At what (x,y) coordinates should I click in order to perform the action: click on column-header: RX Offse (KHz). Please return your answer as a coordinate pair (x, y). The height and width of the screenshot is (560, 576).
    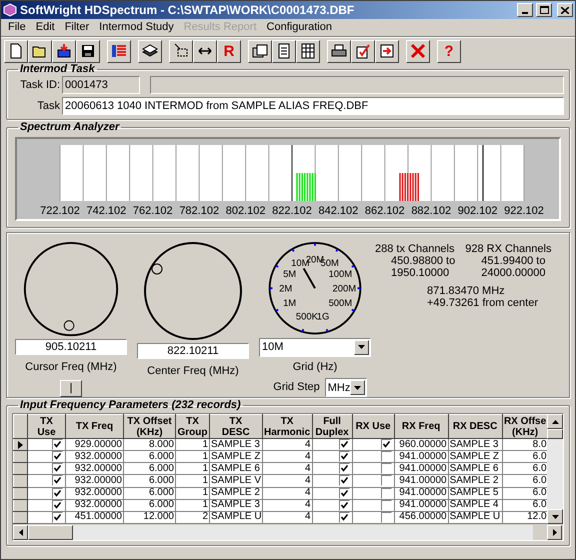
    Looking at the image, I should click on (525, 426).